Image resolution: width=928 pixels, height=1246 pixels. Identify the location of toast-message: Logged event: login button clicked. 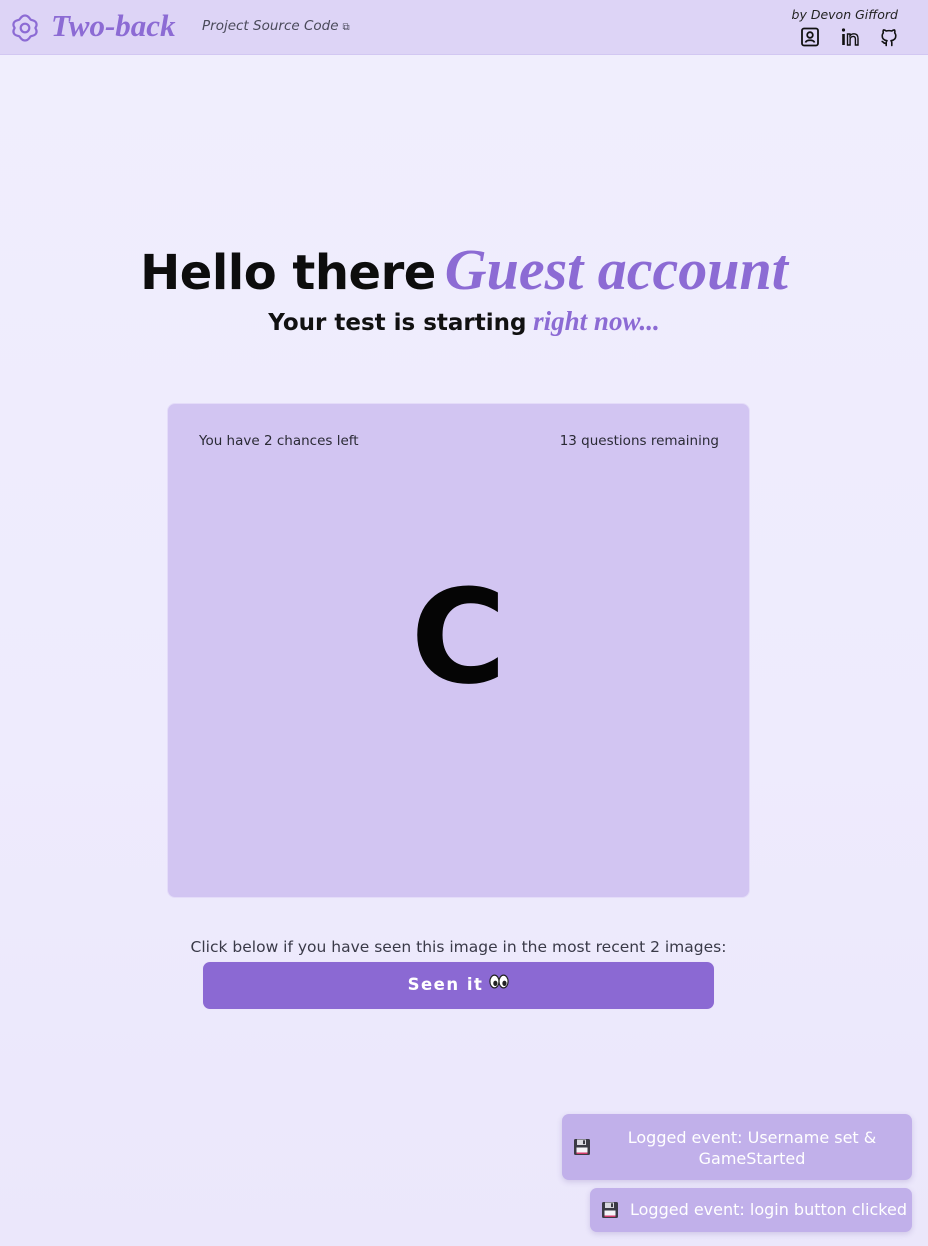
(768, 1209).